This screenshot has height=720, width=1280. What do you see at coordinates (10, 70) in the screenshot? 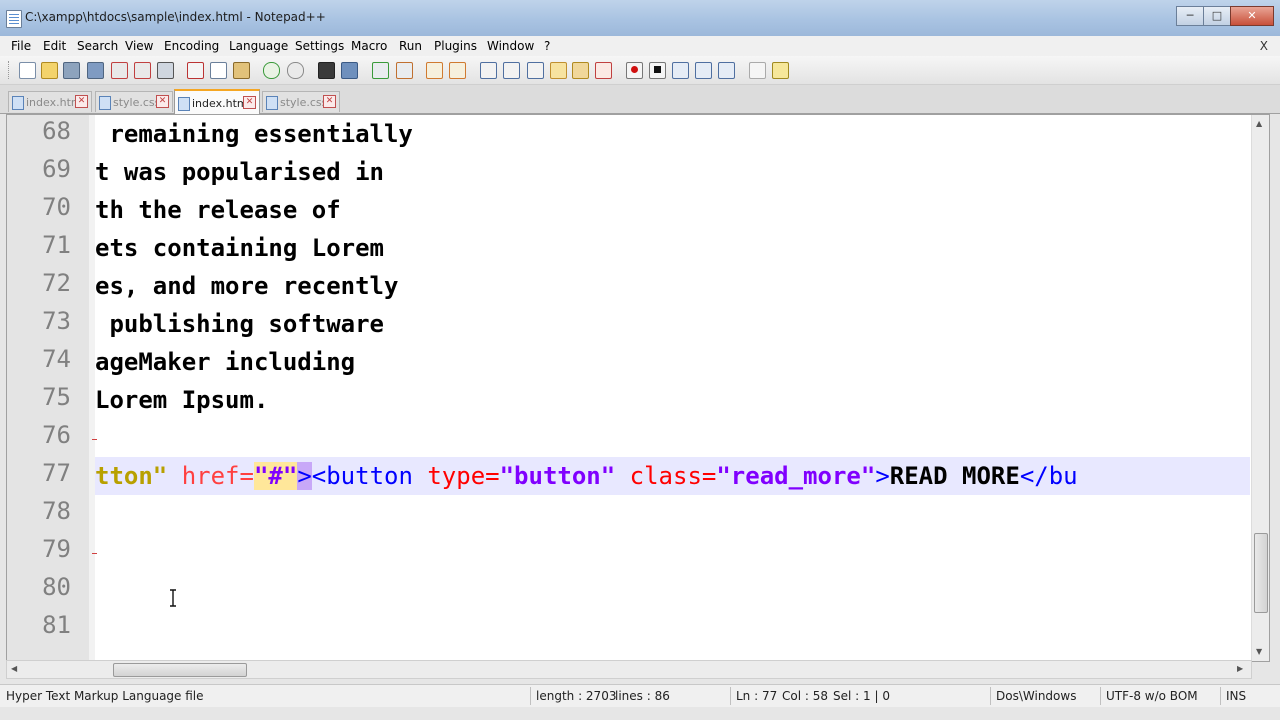
I see `toolbar-grip` at bounding box center [10, 70].